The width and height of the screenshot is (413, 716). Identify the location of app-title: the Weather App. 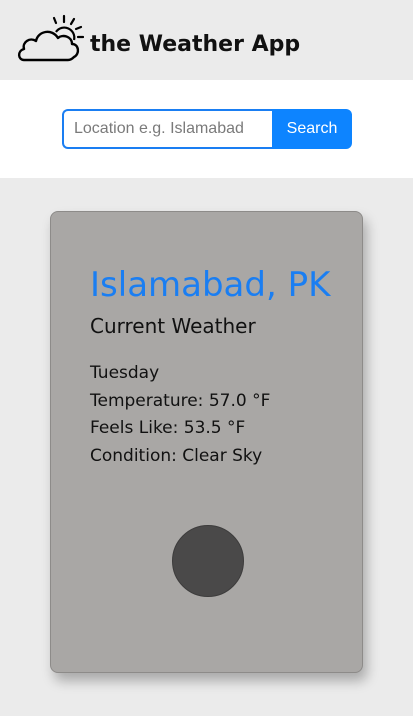
(195, 44).